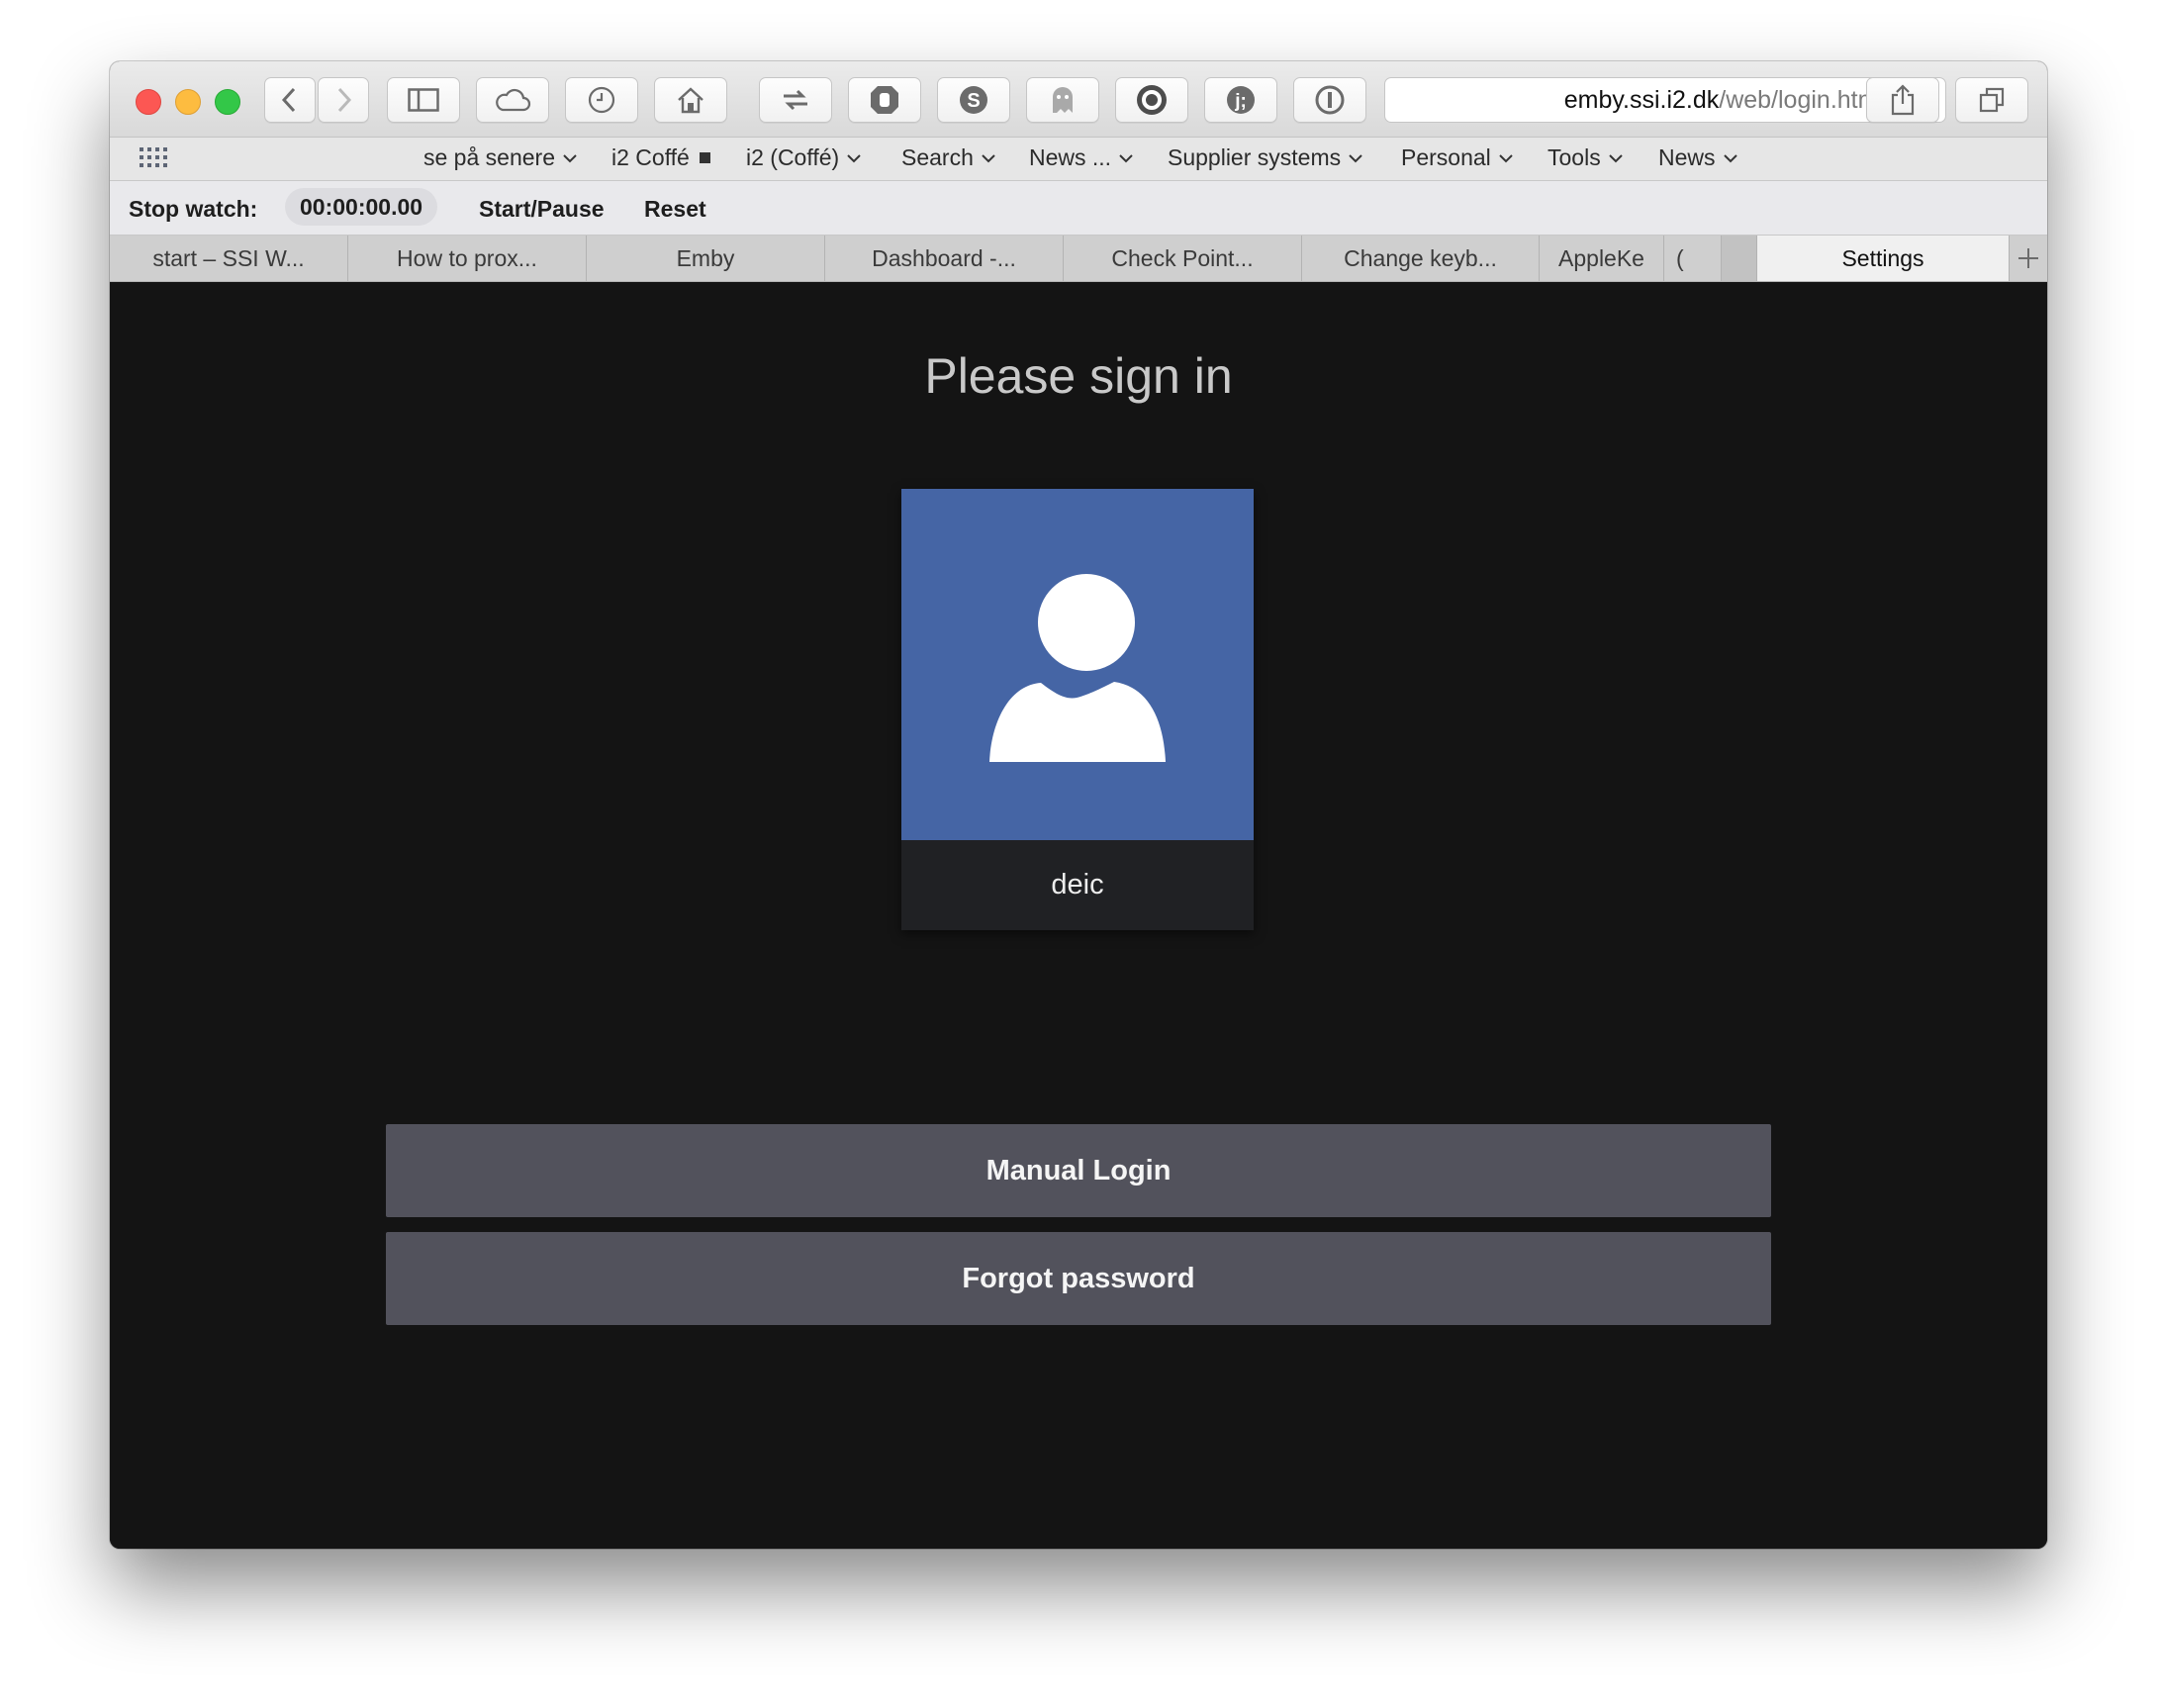  What do you see at coordinates (706, 258) in the screenshot?
I see `tab: Emby` at bounding box center [706, 258].